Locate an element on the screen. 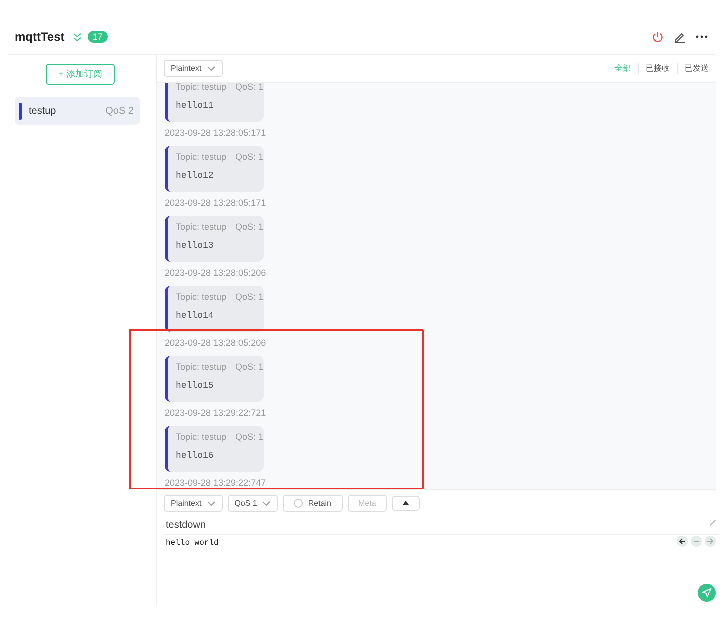 This screenshot has height=627, width=727. message-time: 2023-09-28 13:29:22:747 is located at coordinates (215, 483).